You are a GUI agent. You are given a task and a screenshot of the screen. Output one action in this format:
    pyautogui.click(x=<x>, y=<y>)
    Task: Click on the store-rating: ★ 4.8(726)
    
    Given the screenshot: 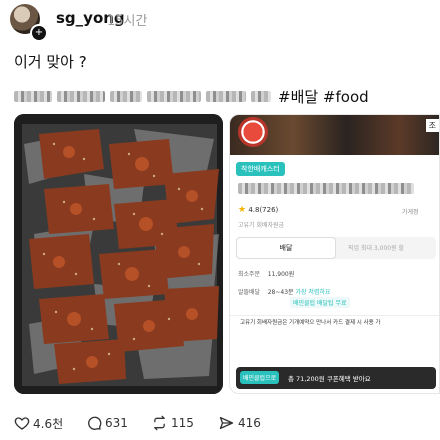 What is the action you would take?
    pyautogui.click(x=258, y=210)
    